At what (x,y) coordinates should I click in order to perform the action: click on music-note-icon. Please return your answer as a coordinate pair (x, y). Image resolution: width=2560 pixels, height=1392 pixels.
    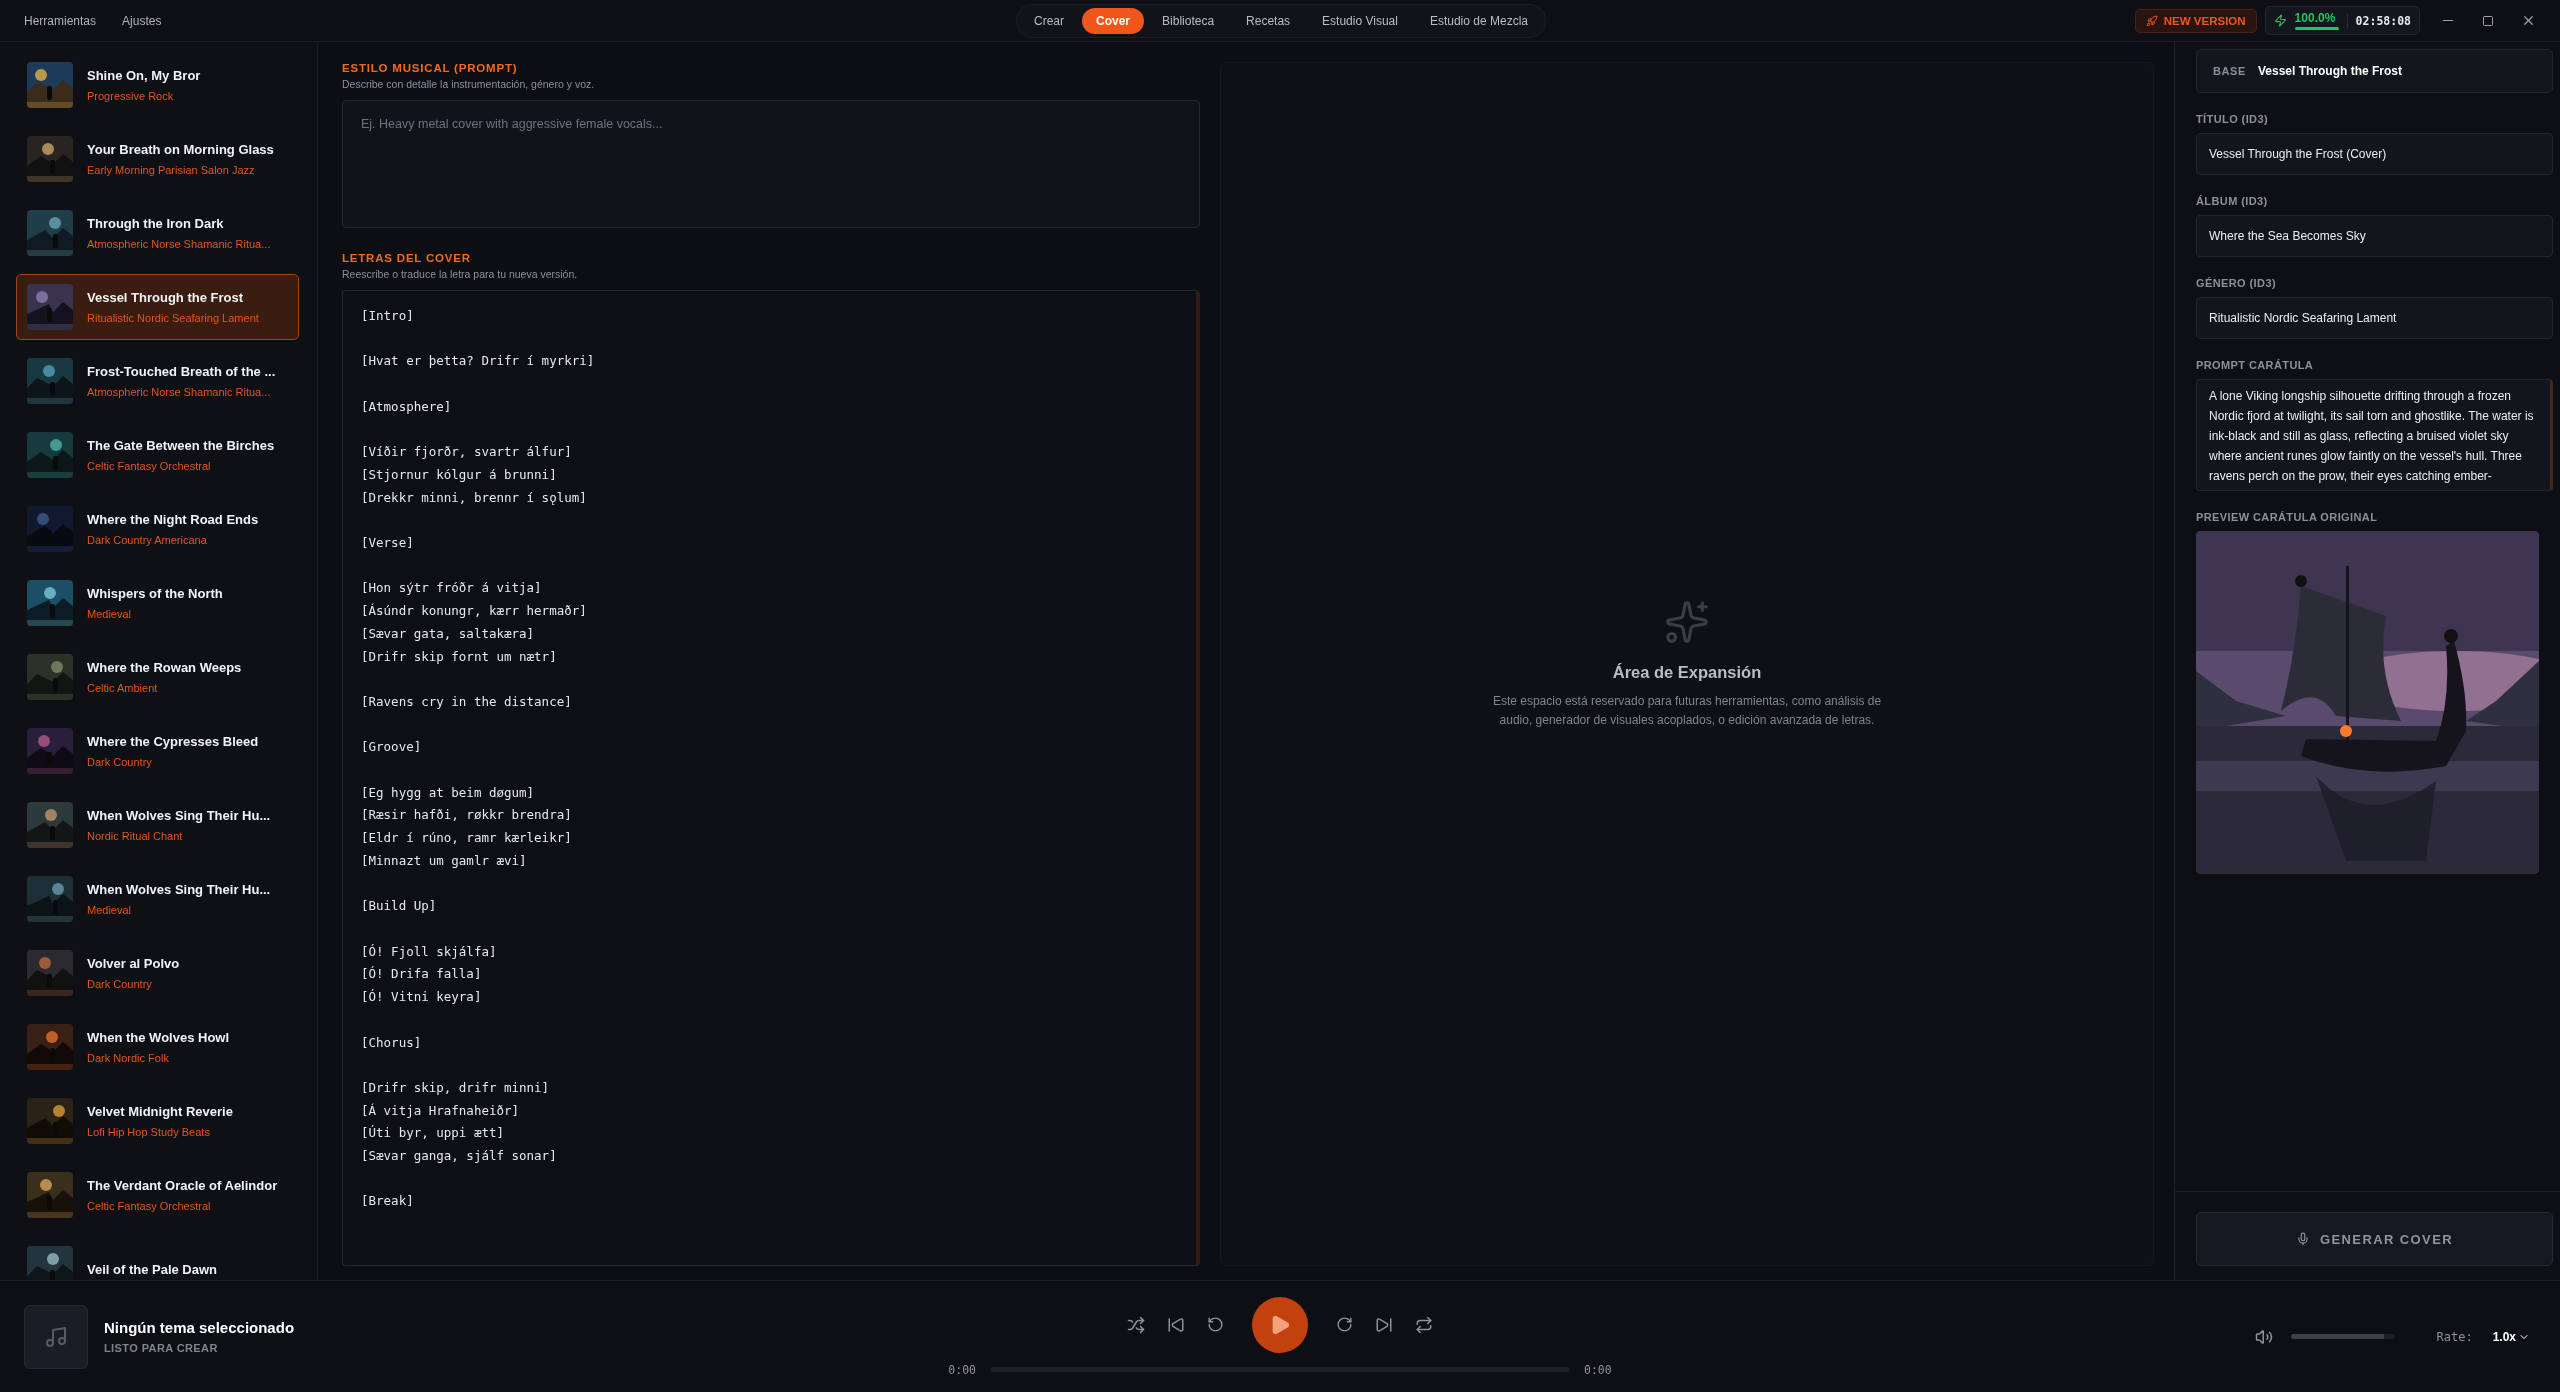
    Looking at the image, I should click on (56, 1336).